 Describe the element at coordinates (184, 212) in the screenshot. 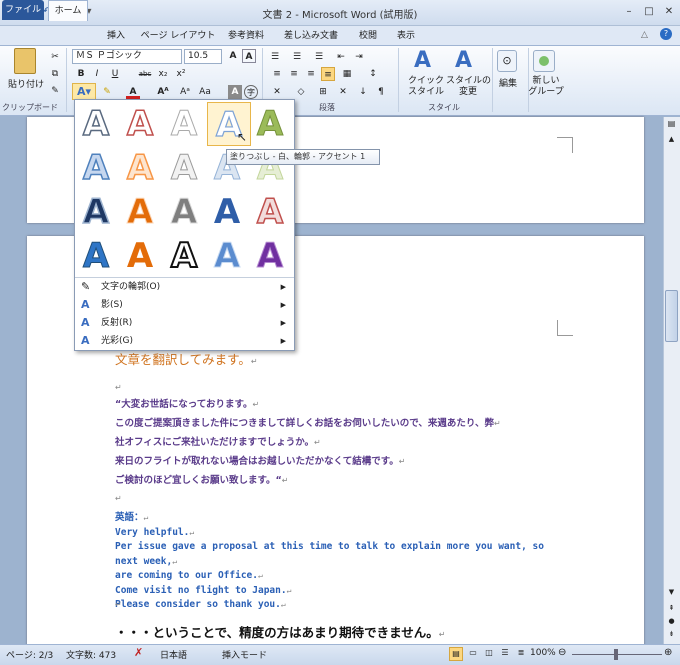

I see `effect-gray-bevel: A` at that location.